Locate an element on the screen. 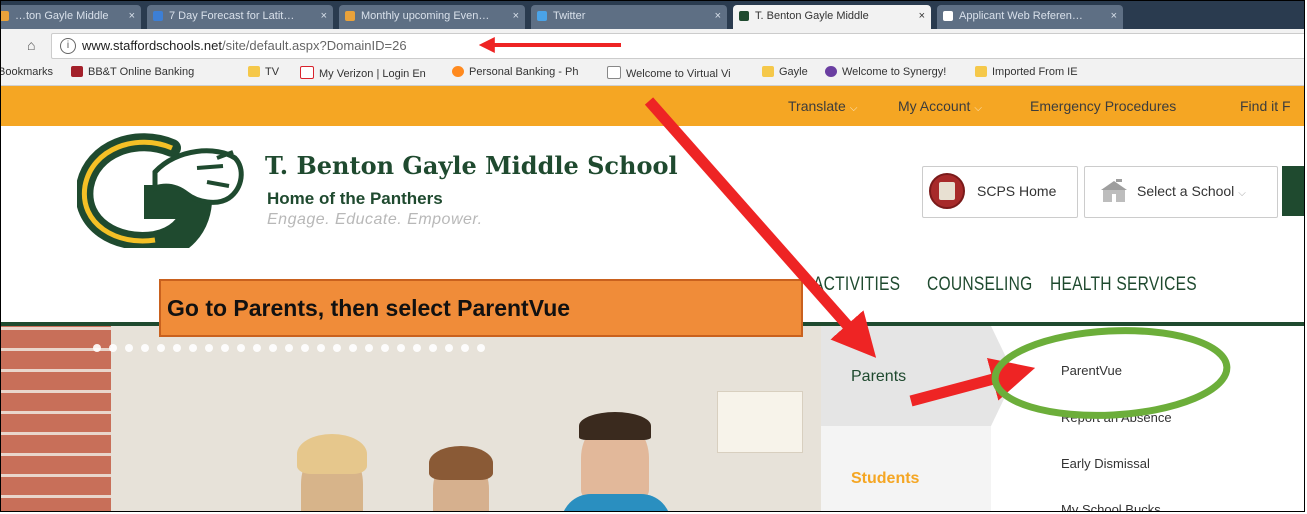  browser-tab: Applicant Web Referen… × is located at coordinates (1030, 17).